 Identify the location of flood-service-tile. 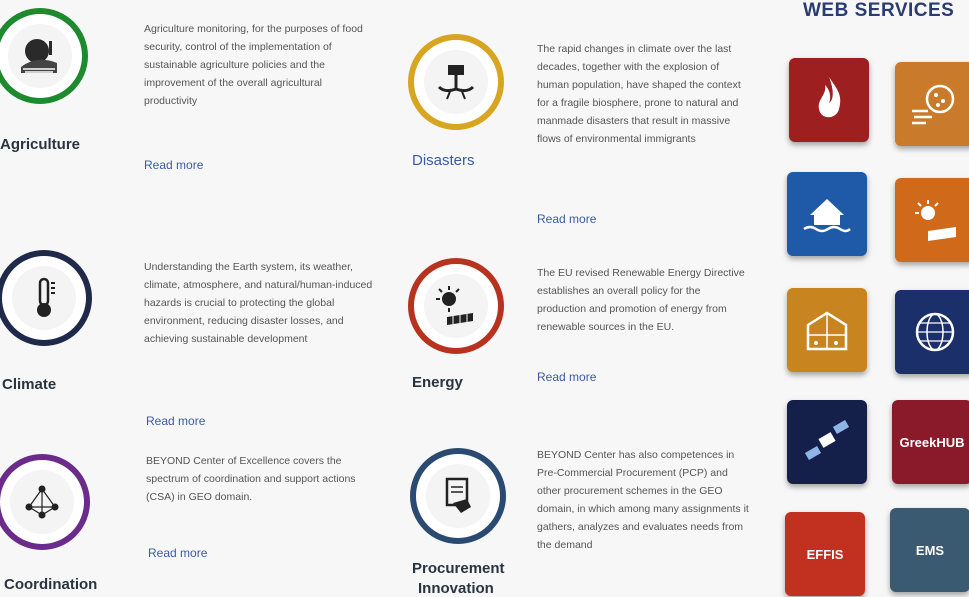
(827, 214).